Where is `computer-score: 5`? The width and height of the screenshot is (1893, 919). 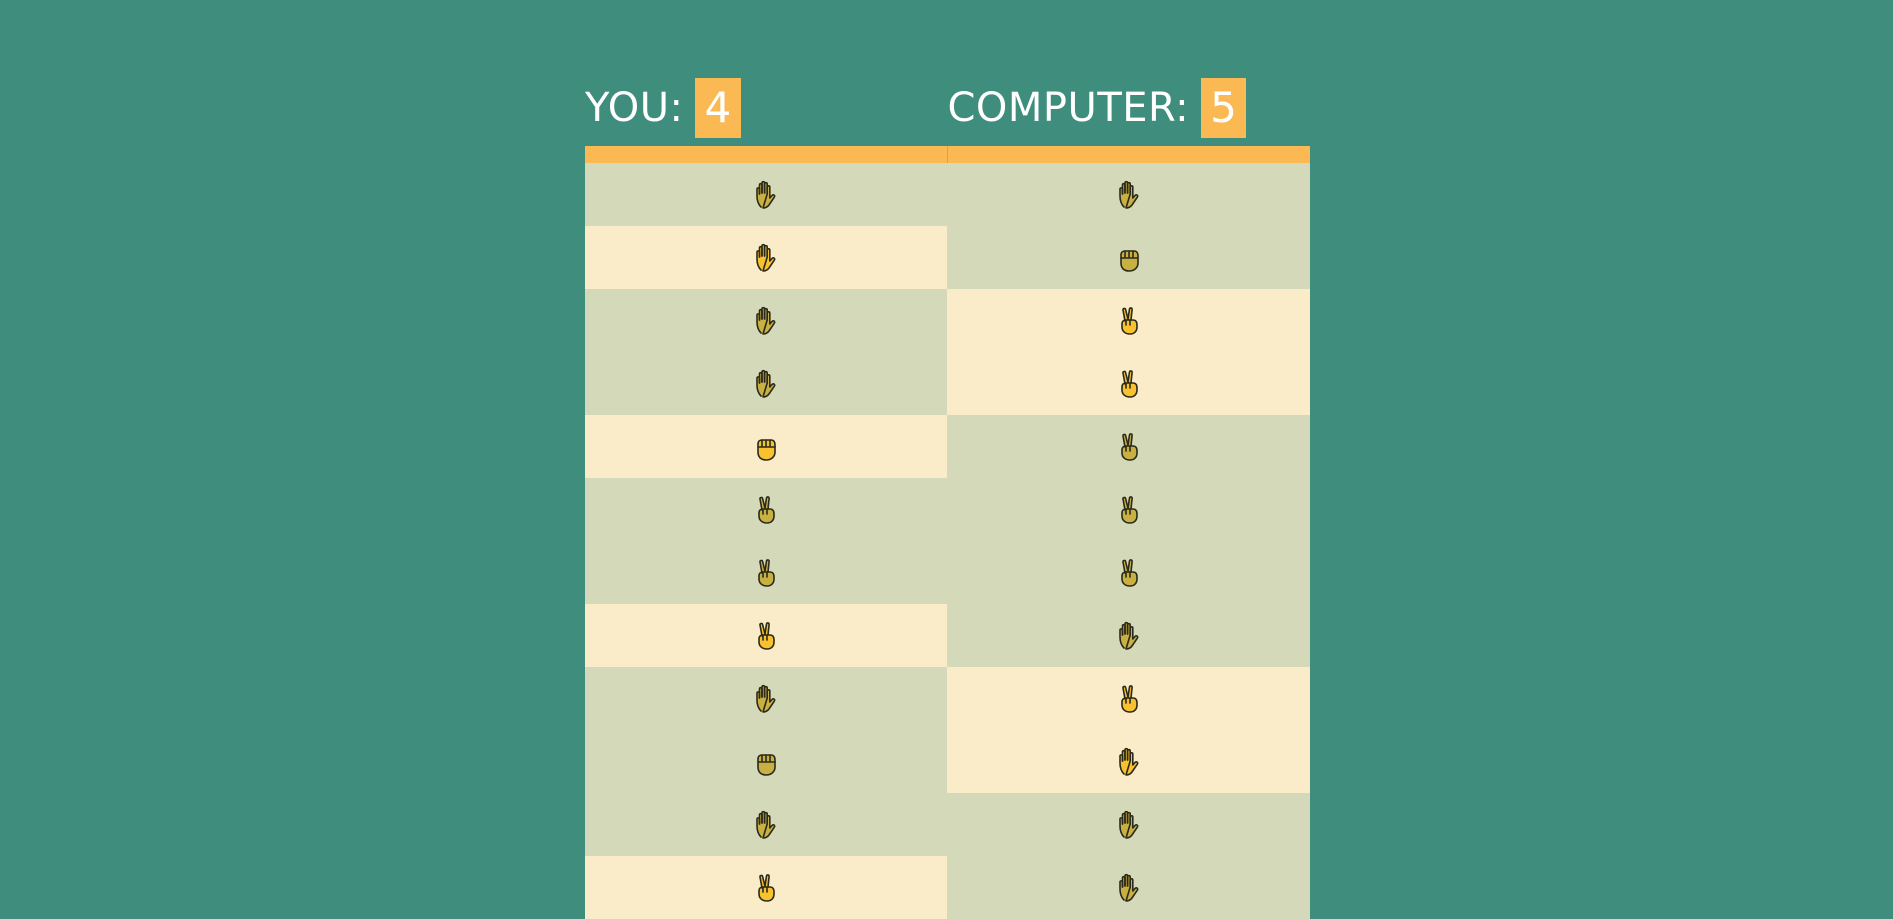
computer-score: 5 is located at coordinates (1224, 108).